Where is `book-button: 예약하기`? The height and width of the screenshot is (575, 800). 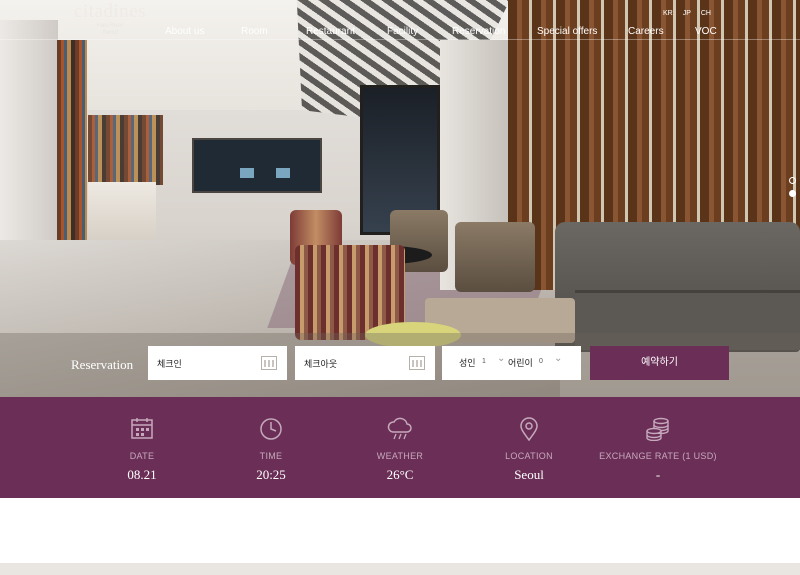
book-button: 예약하기 is located at coordinates (659, 363).